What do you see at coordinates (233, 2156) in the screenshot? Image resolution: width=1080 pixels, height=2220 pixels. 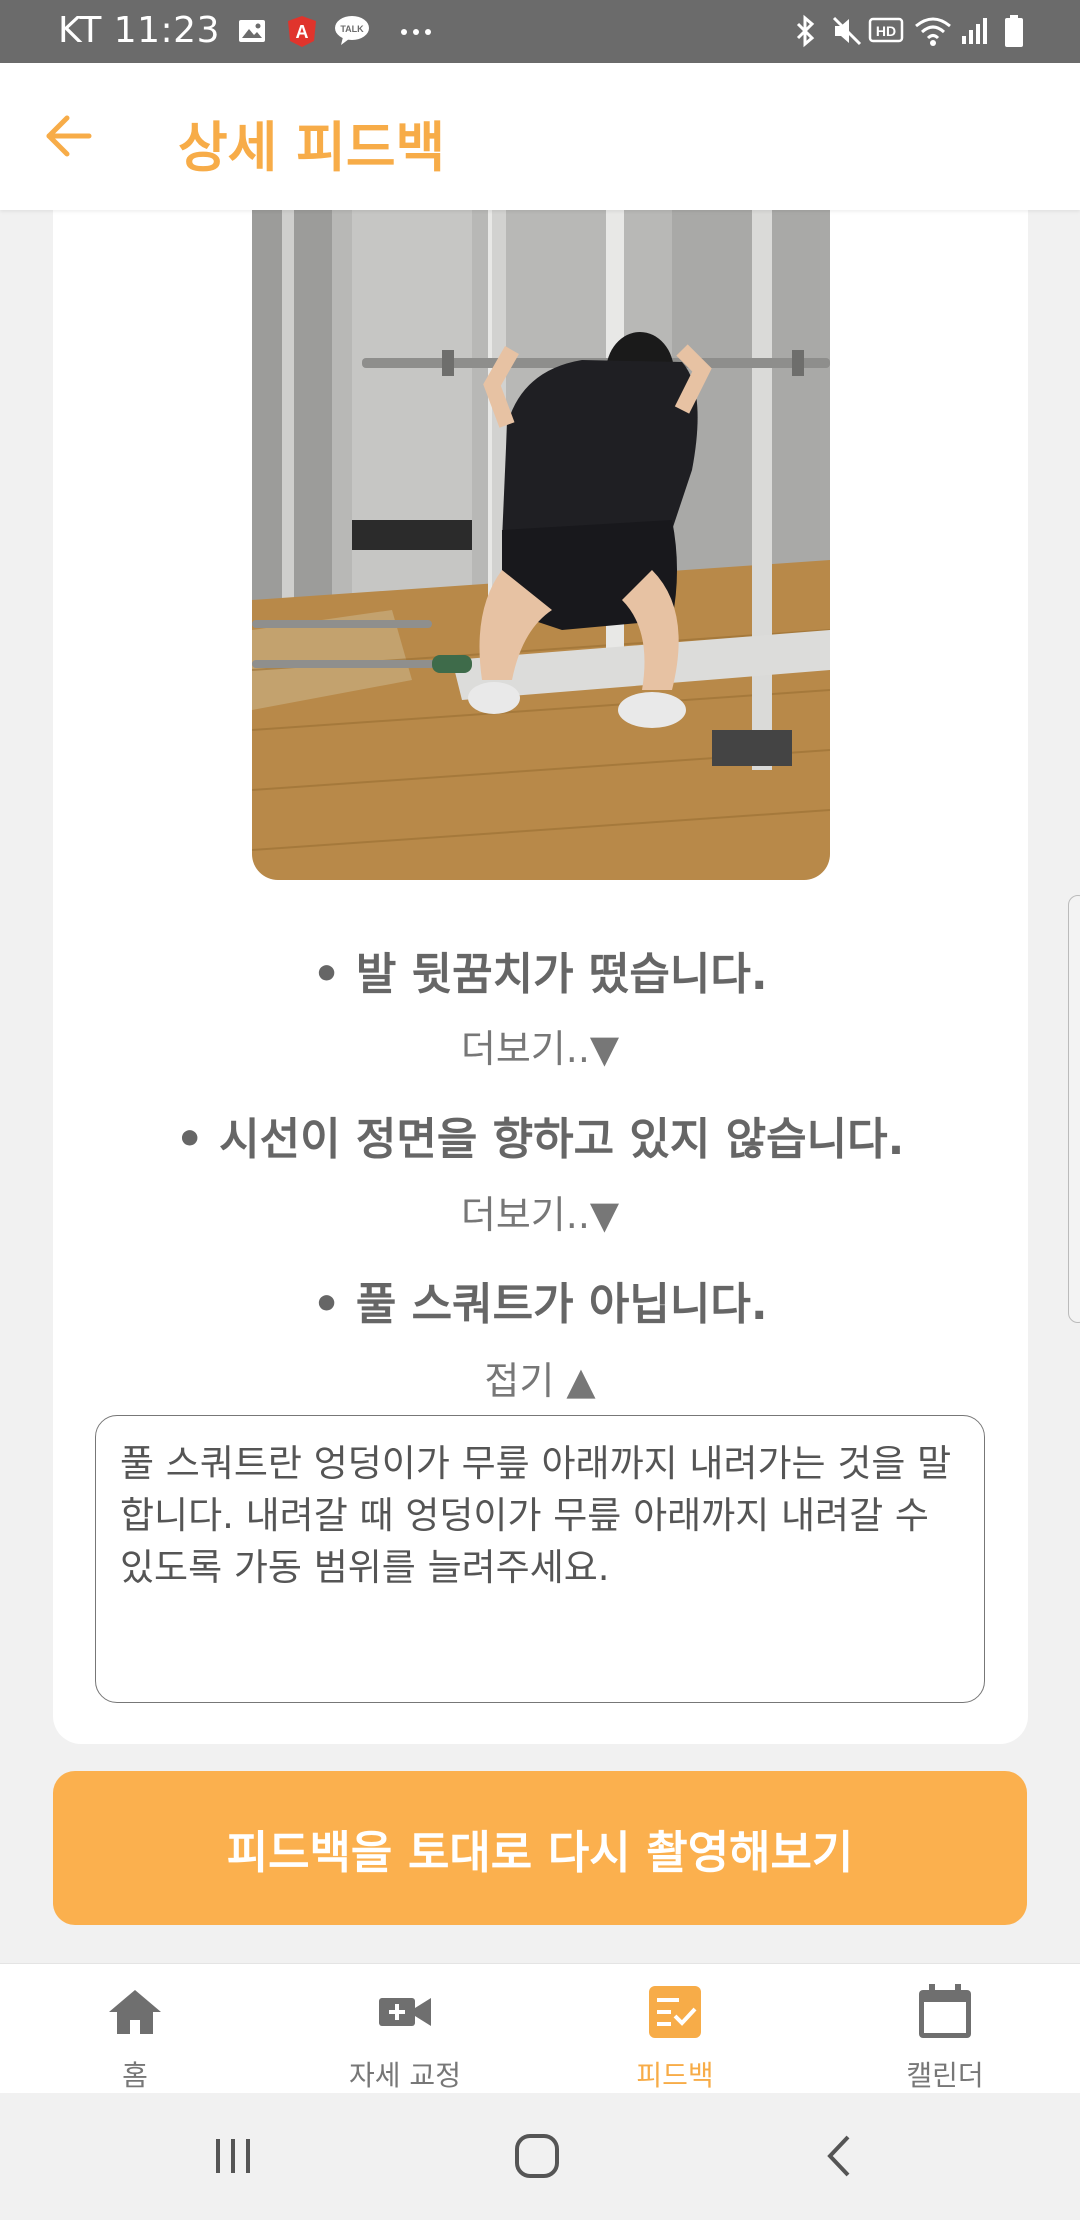 I see `recent-apps-icon` at bounding box center [233, 2156].